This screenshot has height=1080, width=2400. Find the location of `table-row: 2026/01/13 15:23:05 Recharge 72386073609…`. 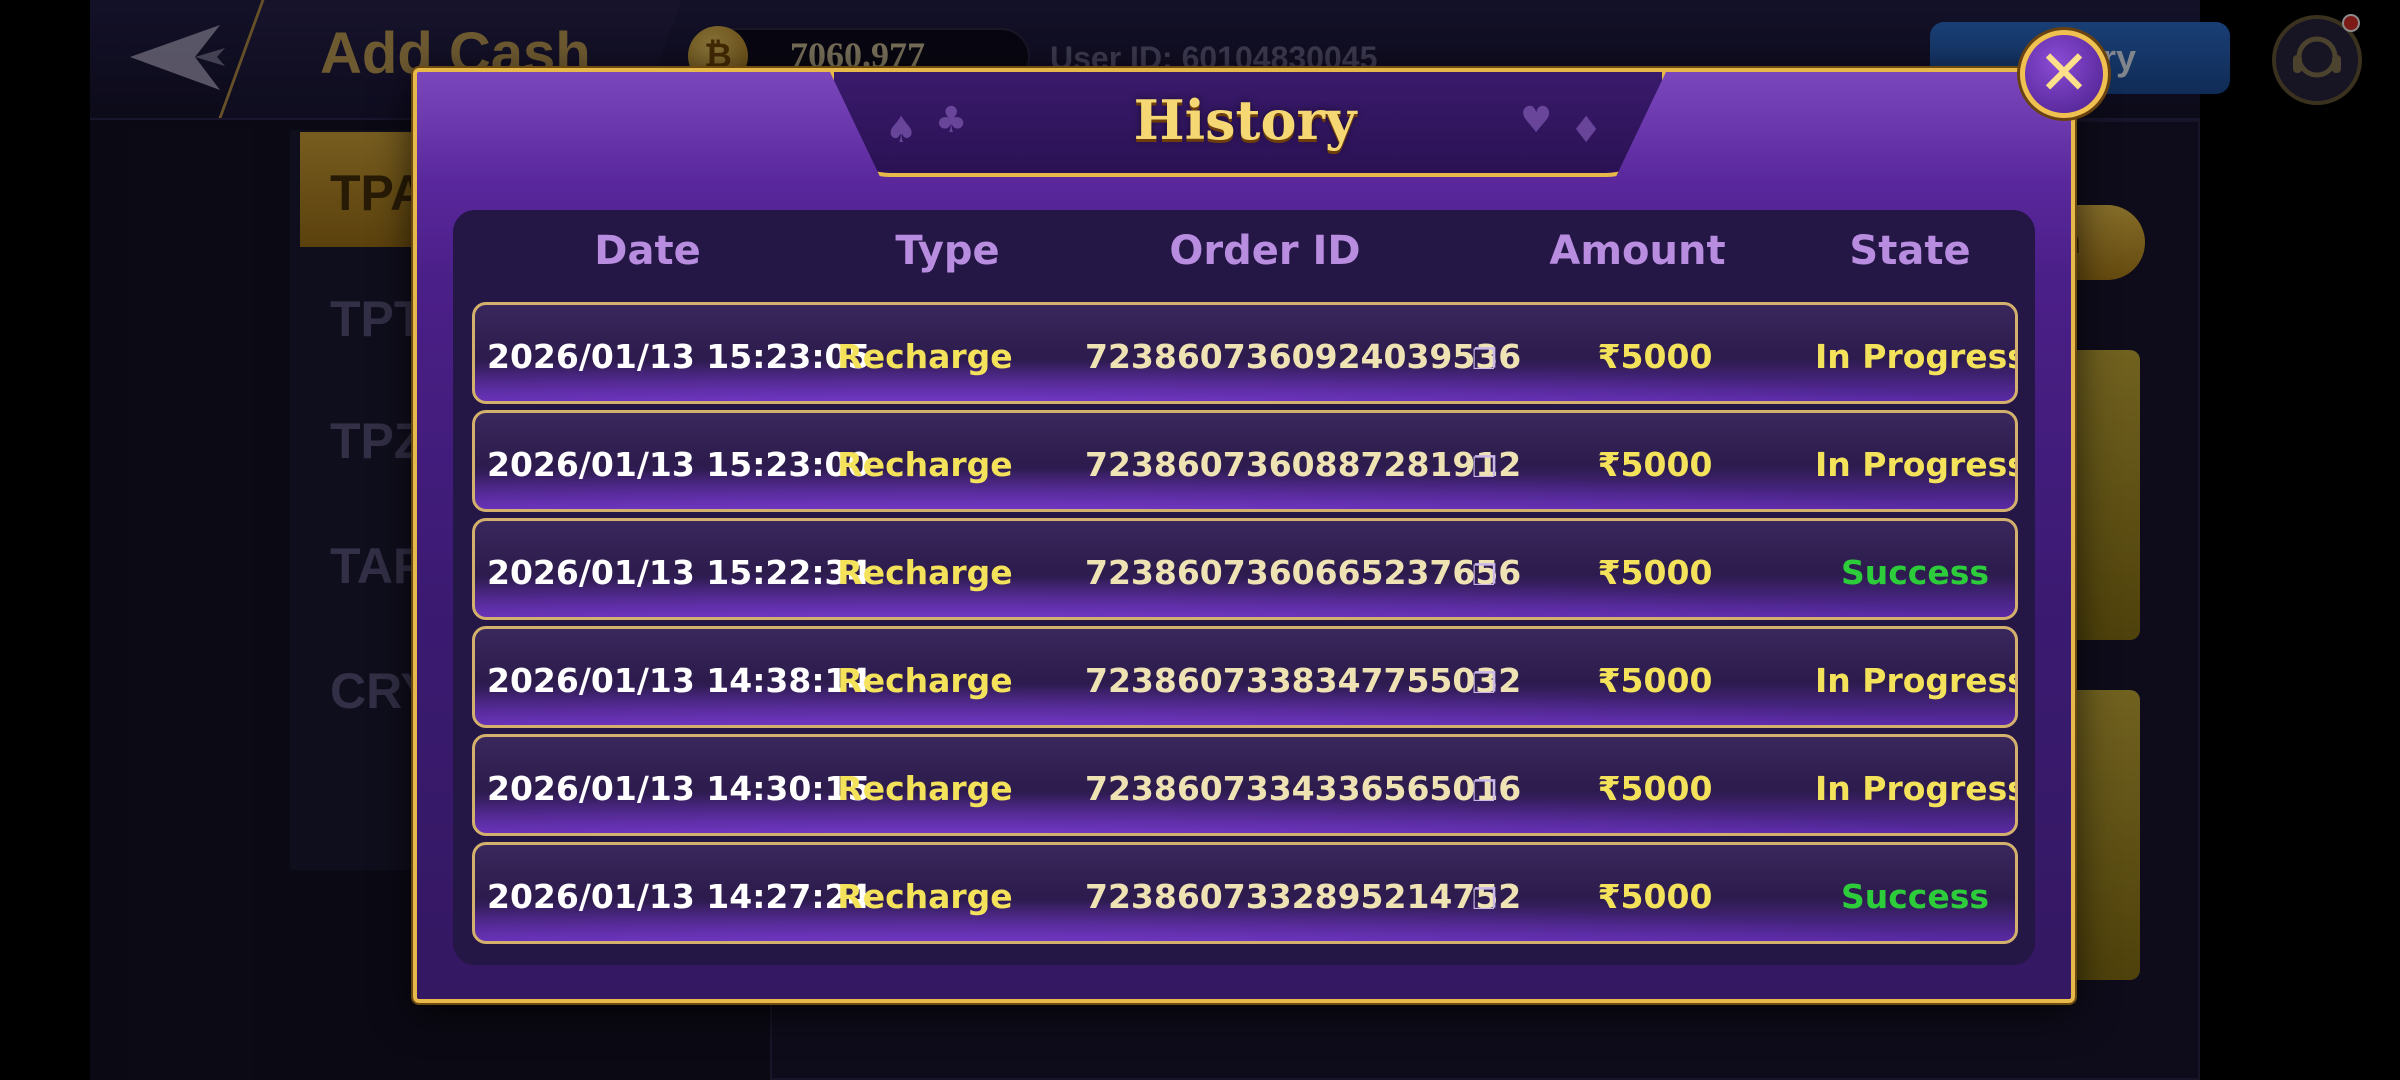

table-row: 2026/01/13 15:23:05 Recharge 72386073609… is located at coordinates (1245, 353).